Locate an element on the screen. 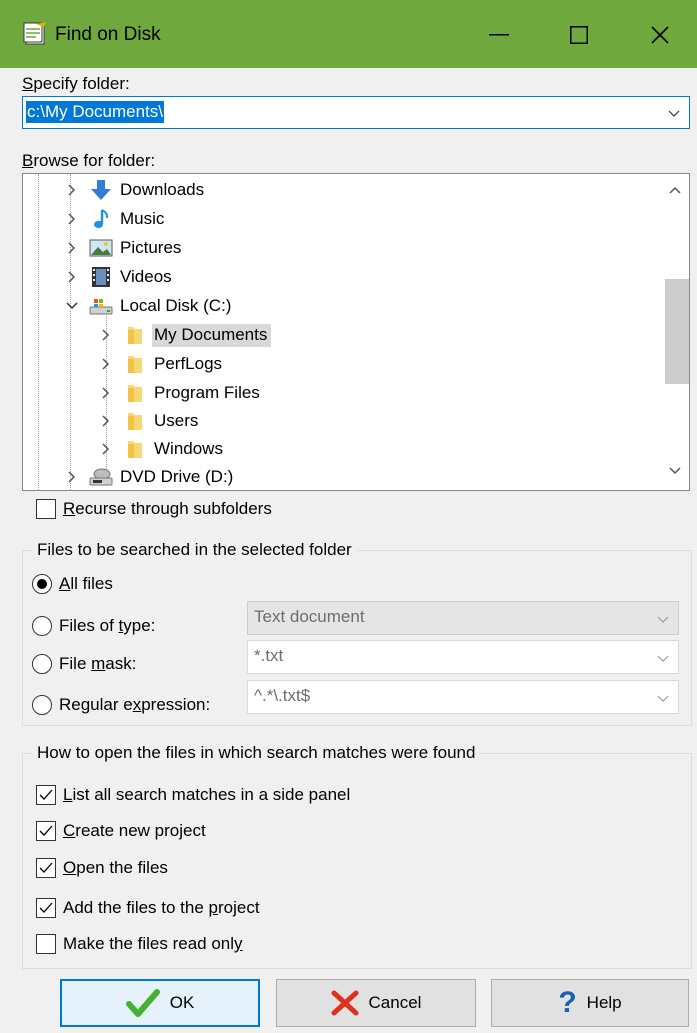  tree-item-dvd-drive: DVD Drive (D:) is located at coordinates (150, 476).